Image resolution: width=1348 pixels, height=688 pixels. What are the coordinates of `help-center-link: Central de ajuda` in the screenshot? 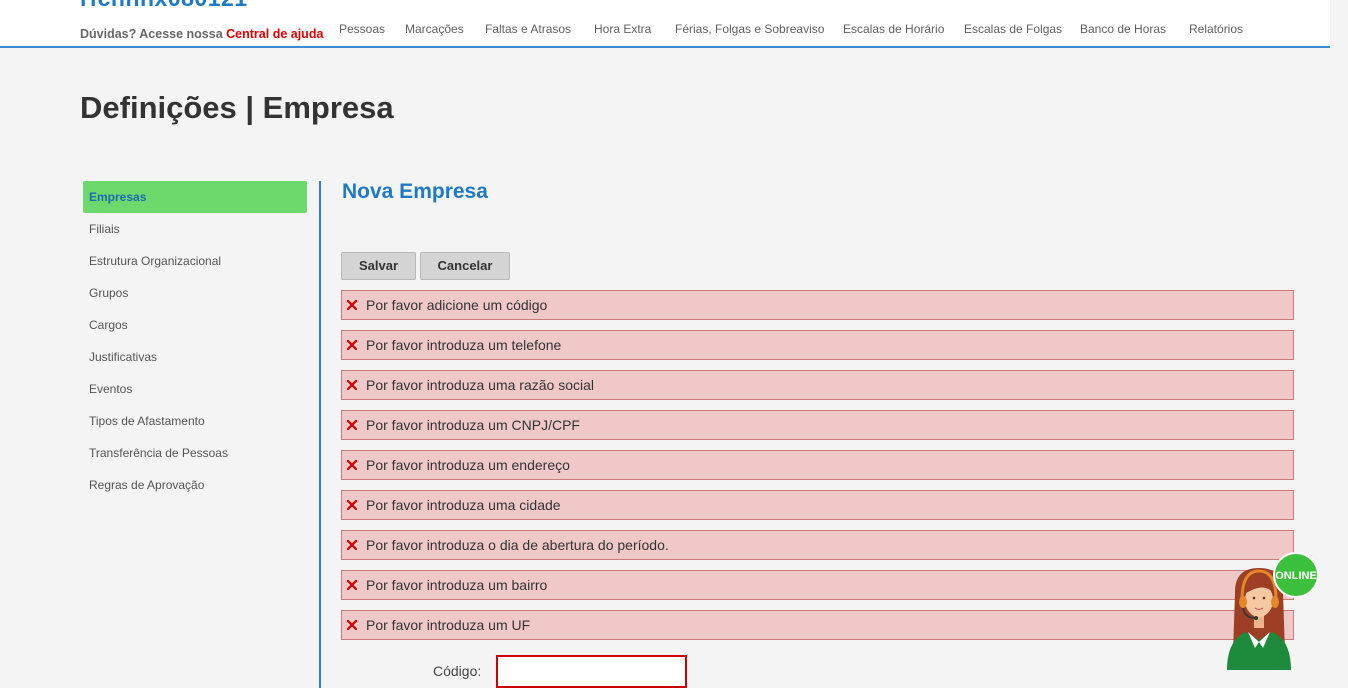 It's located at (274, 34).